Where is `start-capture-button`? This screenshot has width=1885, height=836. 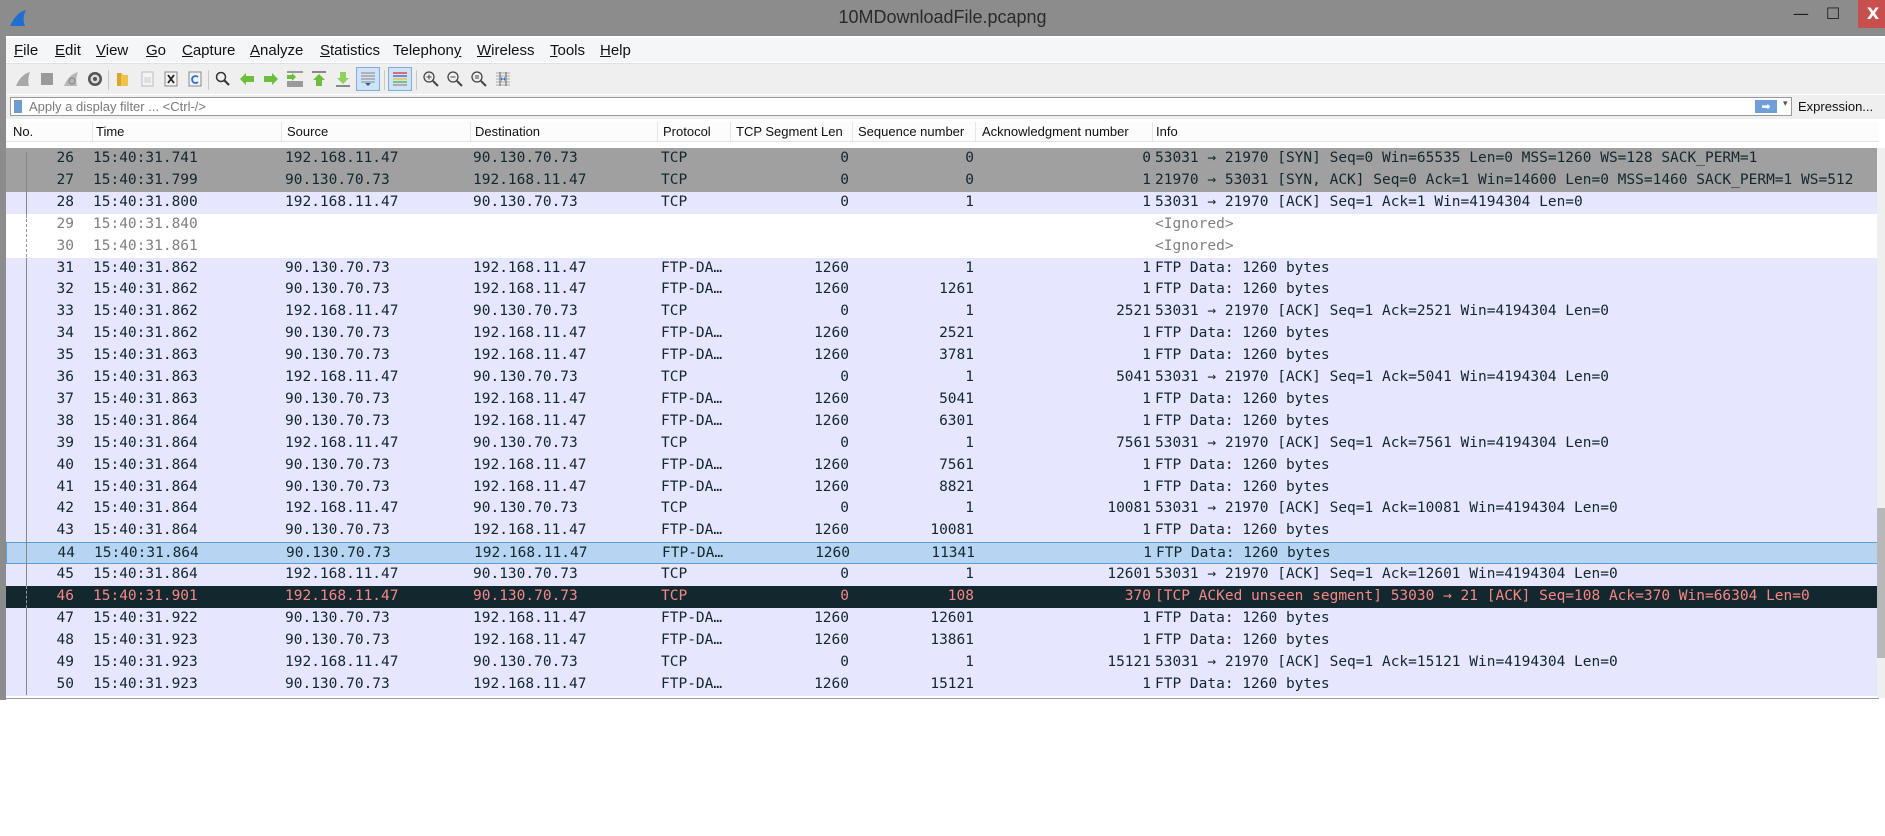
start-capture-button is located at coordinates (23, 79).